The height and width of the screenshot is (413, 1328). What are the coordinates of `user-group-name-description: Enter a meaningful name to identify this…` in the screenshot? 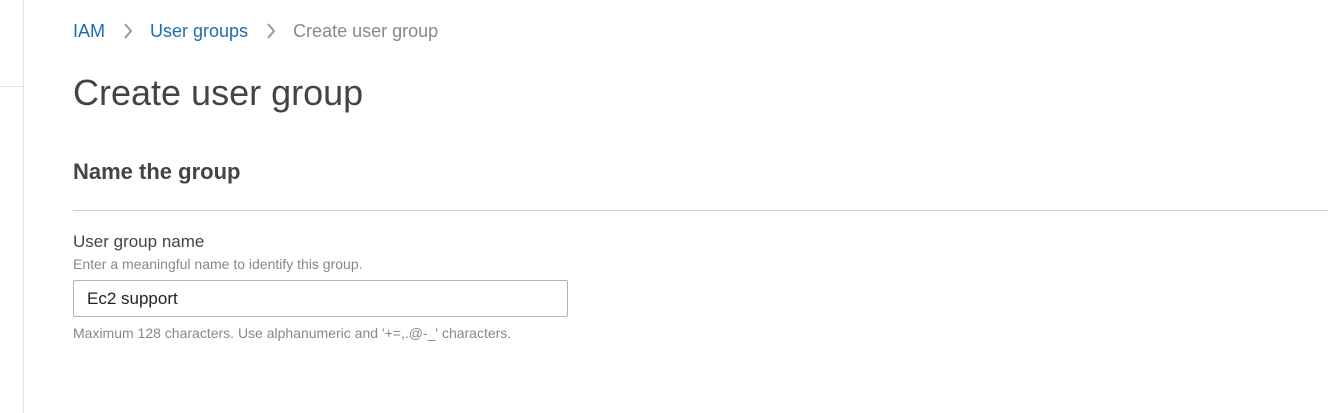 It's located at (218, 264).